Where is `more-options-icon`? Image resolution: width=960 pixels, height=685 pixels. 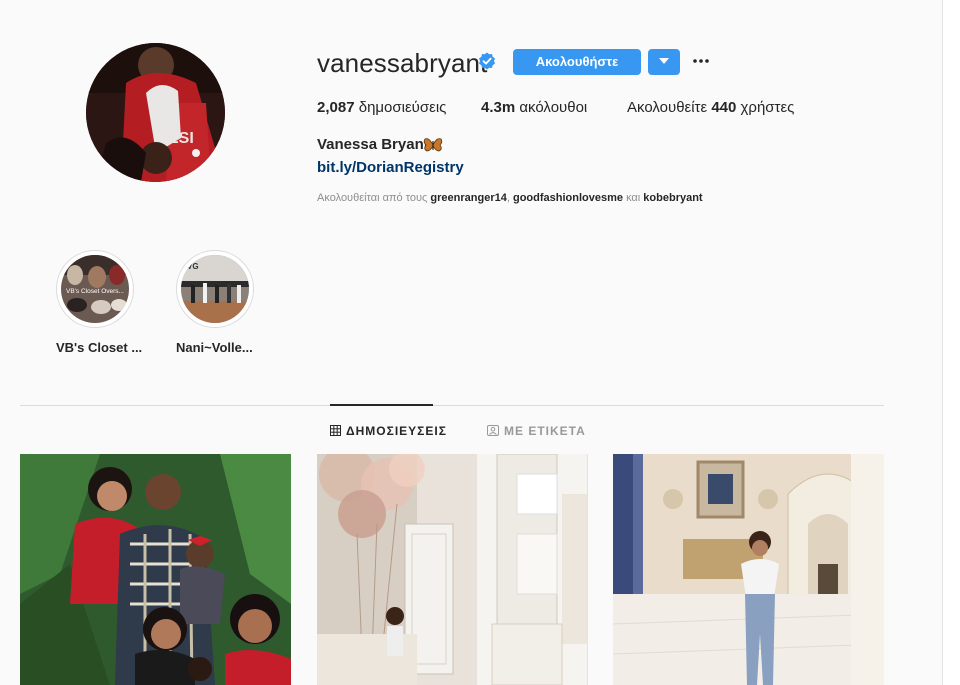 more-options-icon is located at coordinates (701, 61).